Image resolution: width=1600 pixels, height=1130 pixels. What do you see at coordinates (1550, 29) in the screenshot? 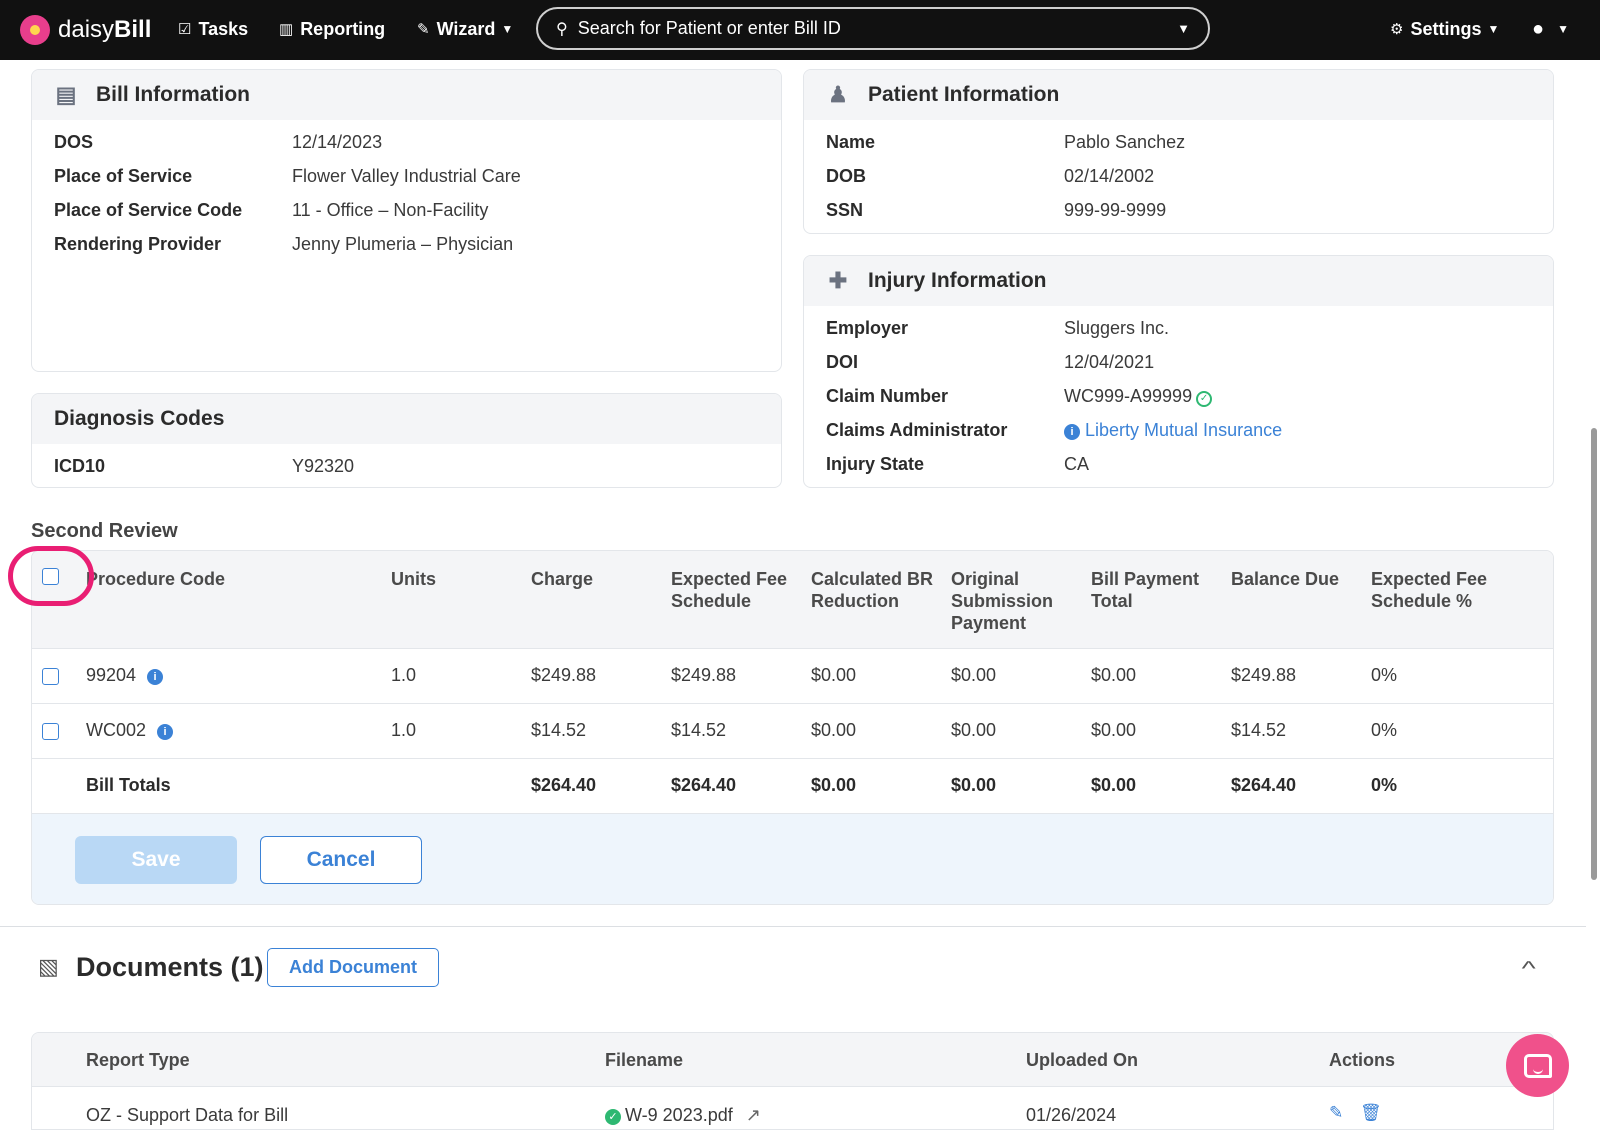
I see `user-menu: ● ▼` at bounding box center [1550, 29].